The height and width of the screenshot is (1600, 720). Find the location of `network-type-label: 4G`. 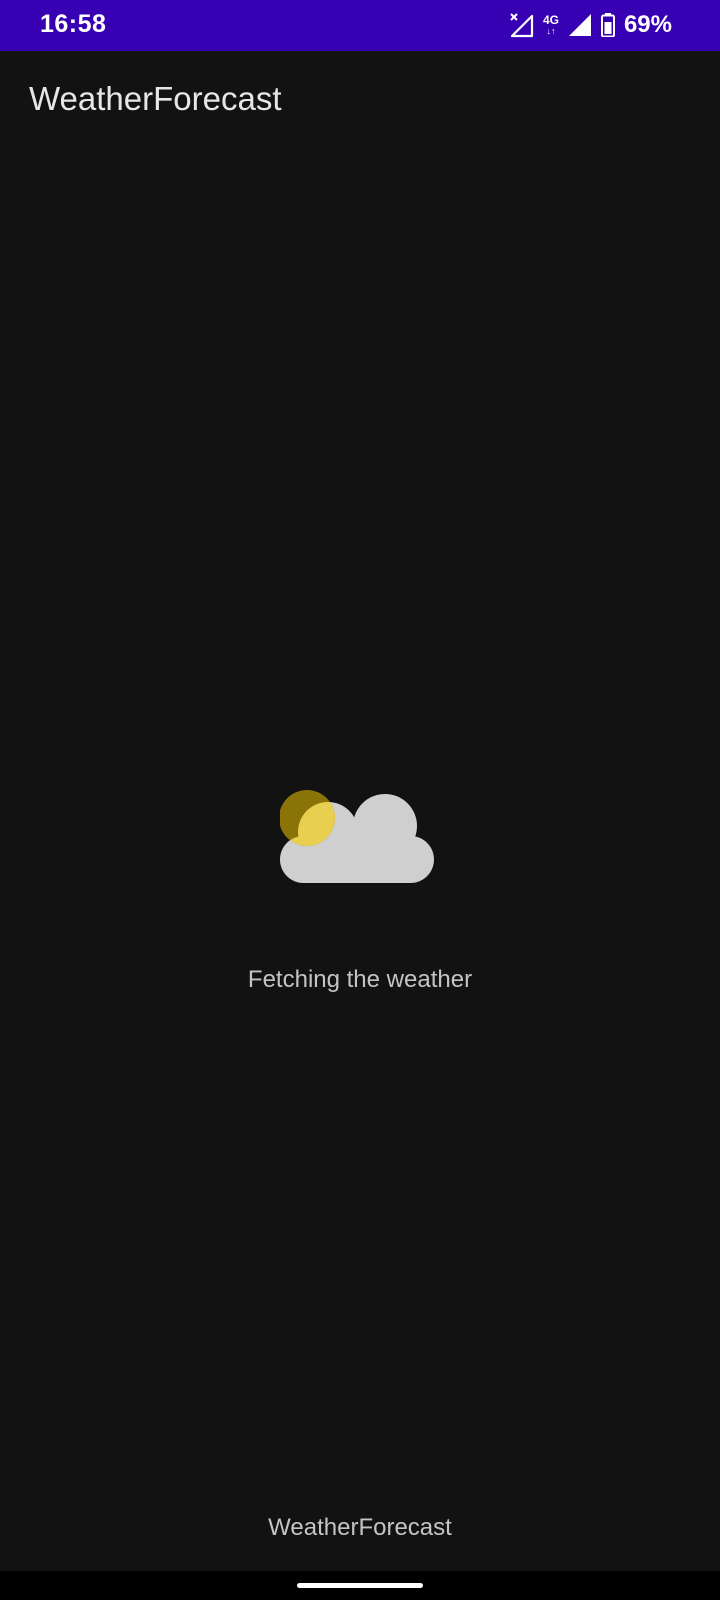

network-type-label: 4G is located at coordinates (550, 20).